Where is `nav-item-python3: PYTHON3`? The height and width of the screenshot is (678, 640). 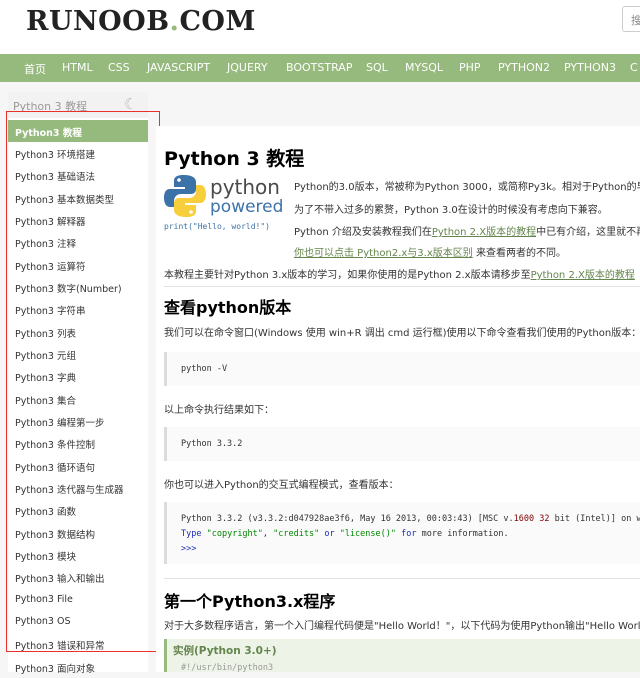
nav-item-python3: PYTHON3 is located at coordinates (590, 67).